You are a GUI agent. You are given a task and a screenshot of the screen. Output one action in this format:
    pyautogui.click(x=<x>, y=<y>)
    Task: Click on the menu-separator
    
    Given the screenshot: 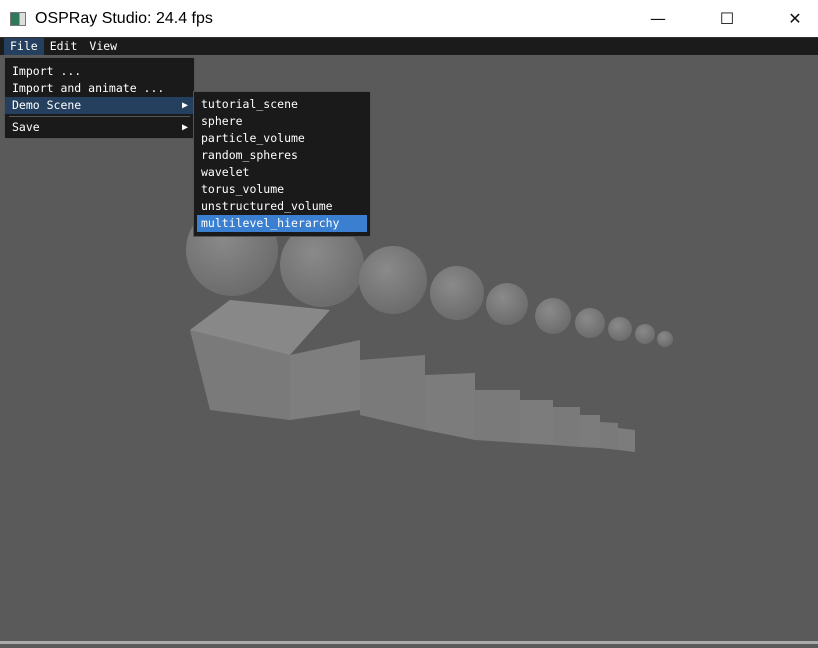 What is the action you would take?
    pyautogui.click(x=99, y=116)
    